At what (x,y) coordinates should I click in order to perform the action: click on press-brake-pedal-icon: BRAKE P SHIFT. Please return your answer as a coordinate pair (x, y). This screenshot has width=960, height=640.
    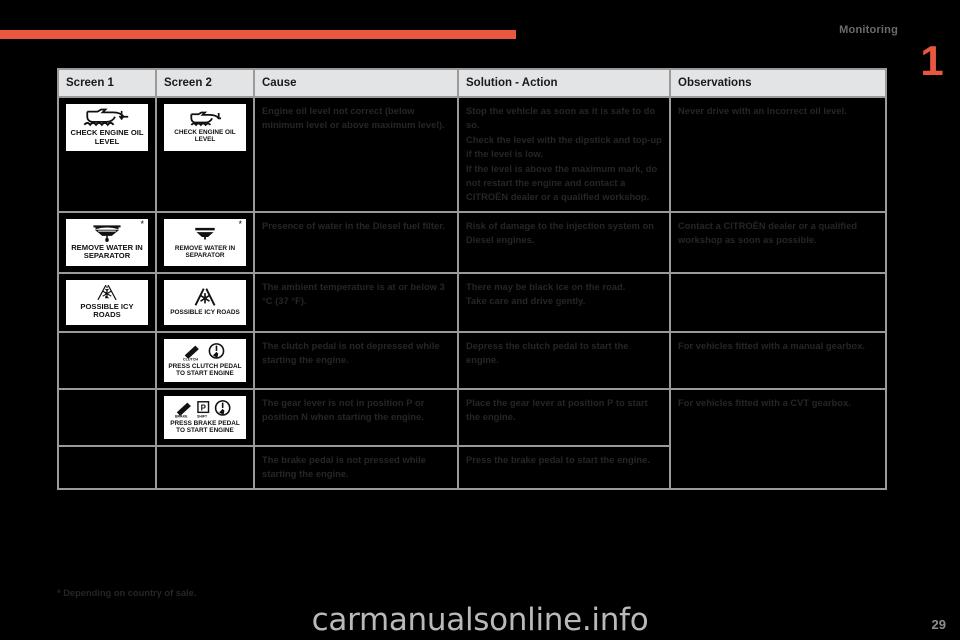
    Looking at the image, I should click on (203, 408).